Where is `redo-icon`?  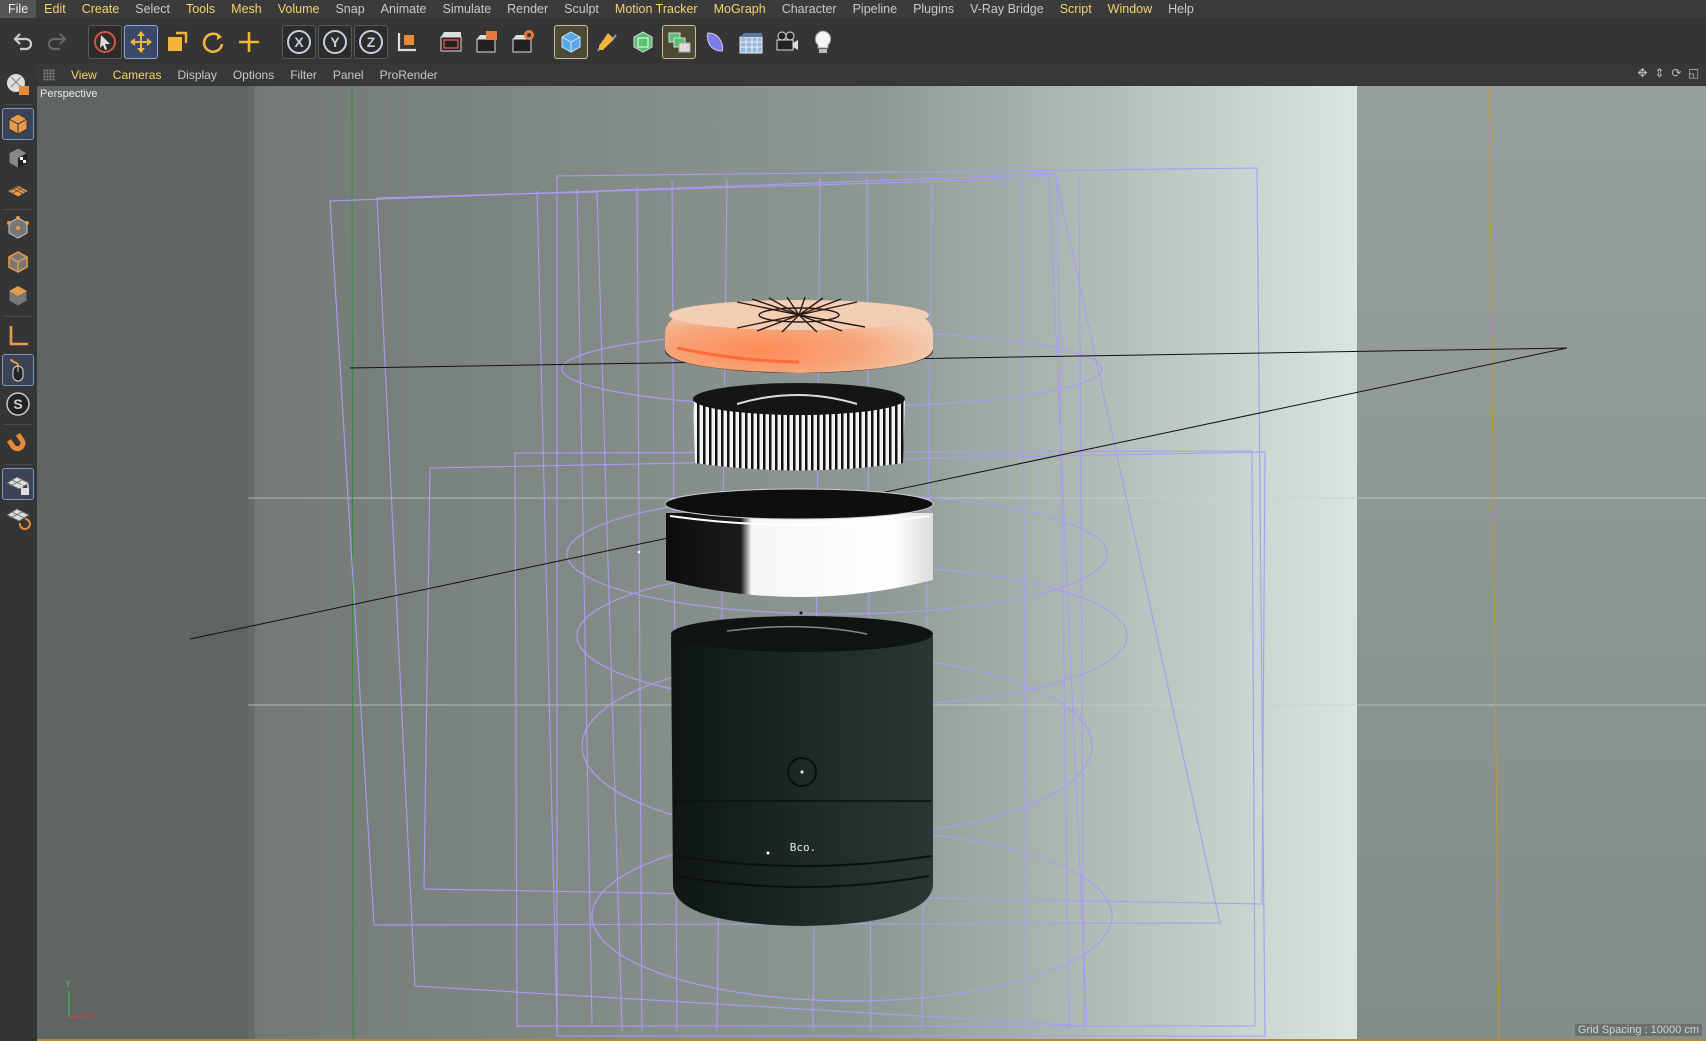
redo-icon is located at coordinates (57, 42).